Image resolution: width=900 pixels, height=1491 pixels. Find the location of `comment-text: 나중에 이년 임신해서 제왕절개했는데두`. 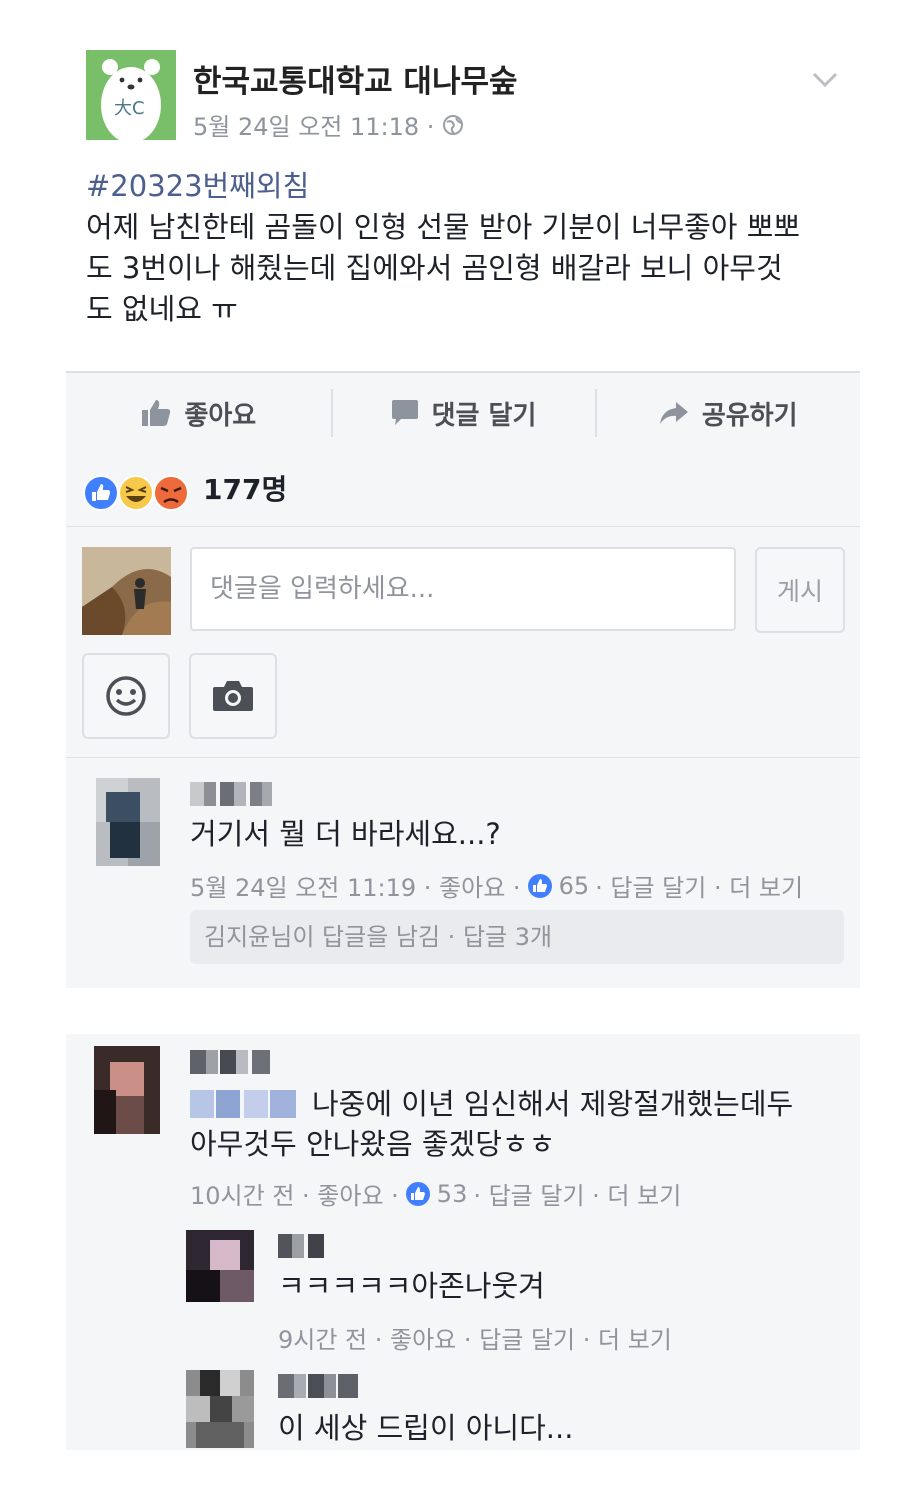

comment-text: 나중에 이년 임신해서 제왕절개했는데두 is located at coordinates (553, 1104).